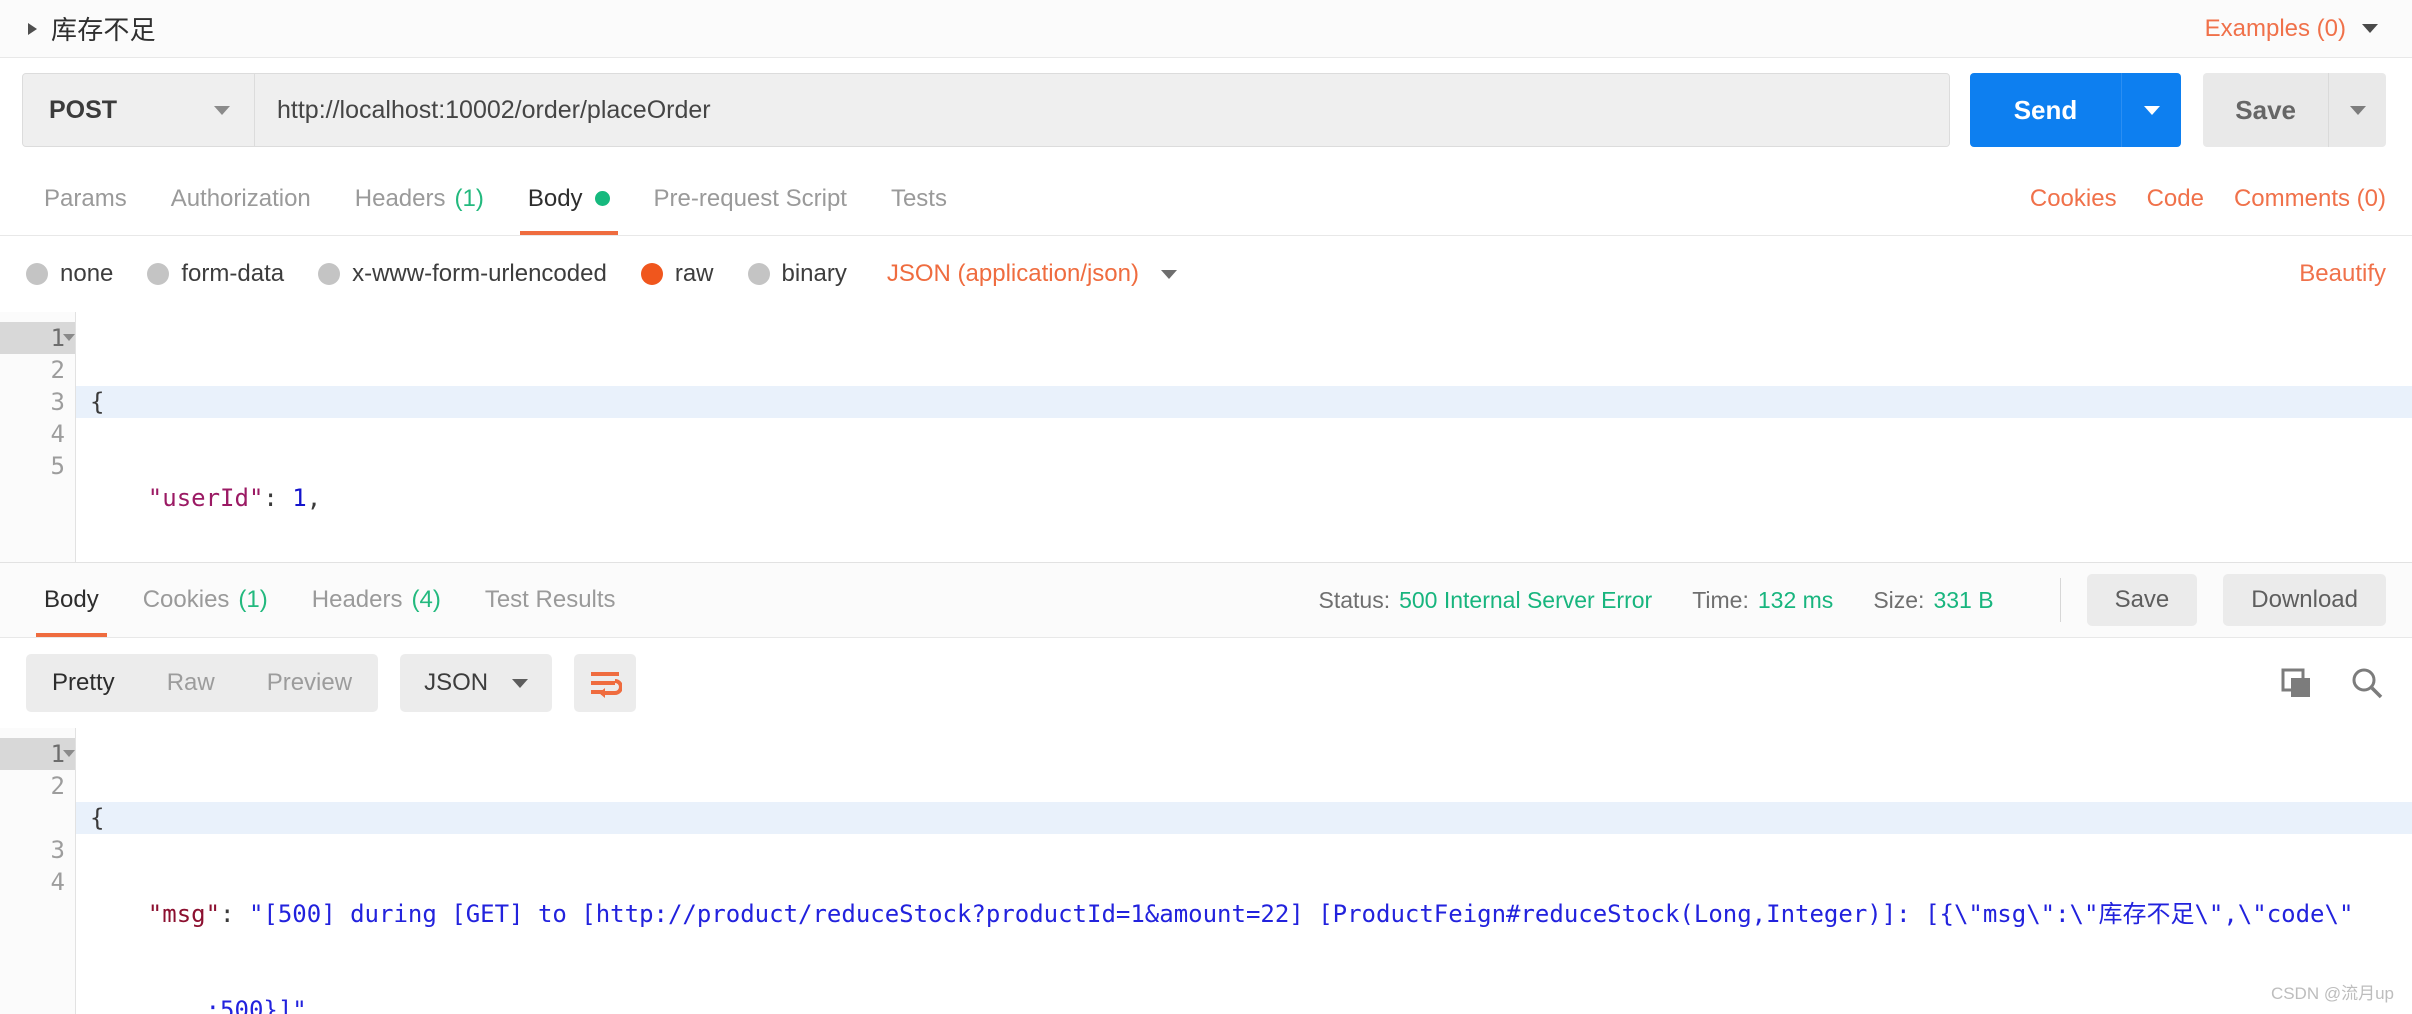 The height and width of the screenshot is (1014, 2412). What do you see at coordinates (2151, 110) in the screenshot?
I see `send-options-button` at bounding box center [2151, 110].